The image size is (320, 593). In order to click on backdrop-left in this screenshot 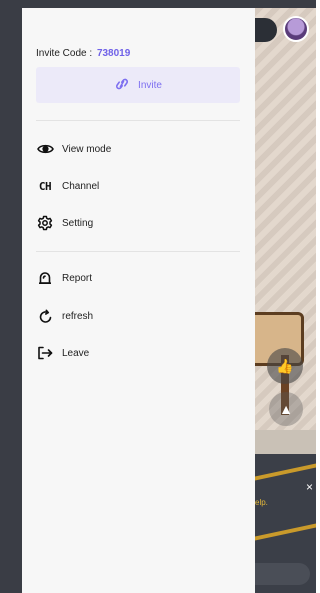, I will do `click(11, 296)`.